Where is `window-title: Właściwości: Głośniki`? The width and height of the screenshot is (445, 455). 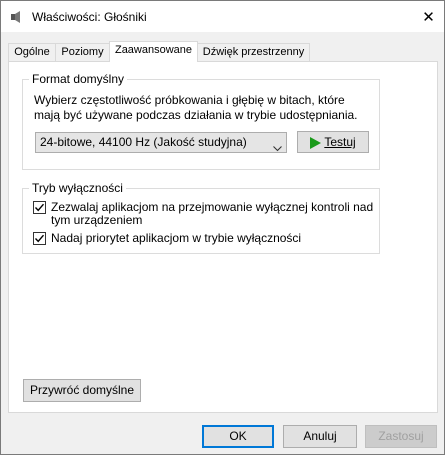 window-title: Właściwości: Głośniki is located at coordinates (89, 17).